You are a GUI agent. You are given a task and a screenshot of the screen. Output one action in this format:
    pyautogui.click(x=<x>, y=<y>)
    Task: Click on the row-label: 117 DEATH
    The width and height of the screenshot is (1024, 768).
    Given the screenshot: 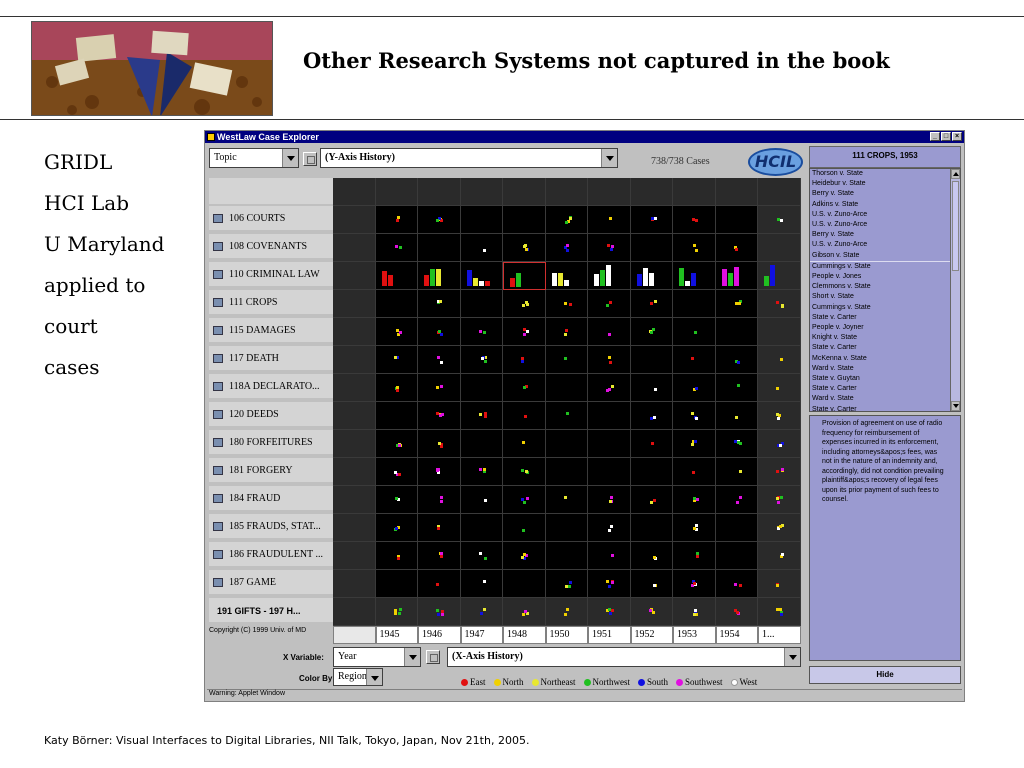 What is the action you would take?
    pyautogui.click(x=271, y=359)
    